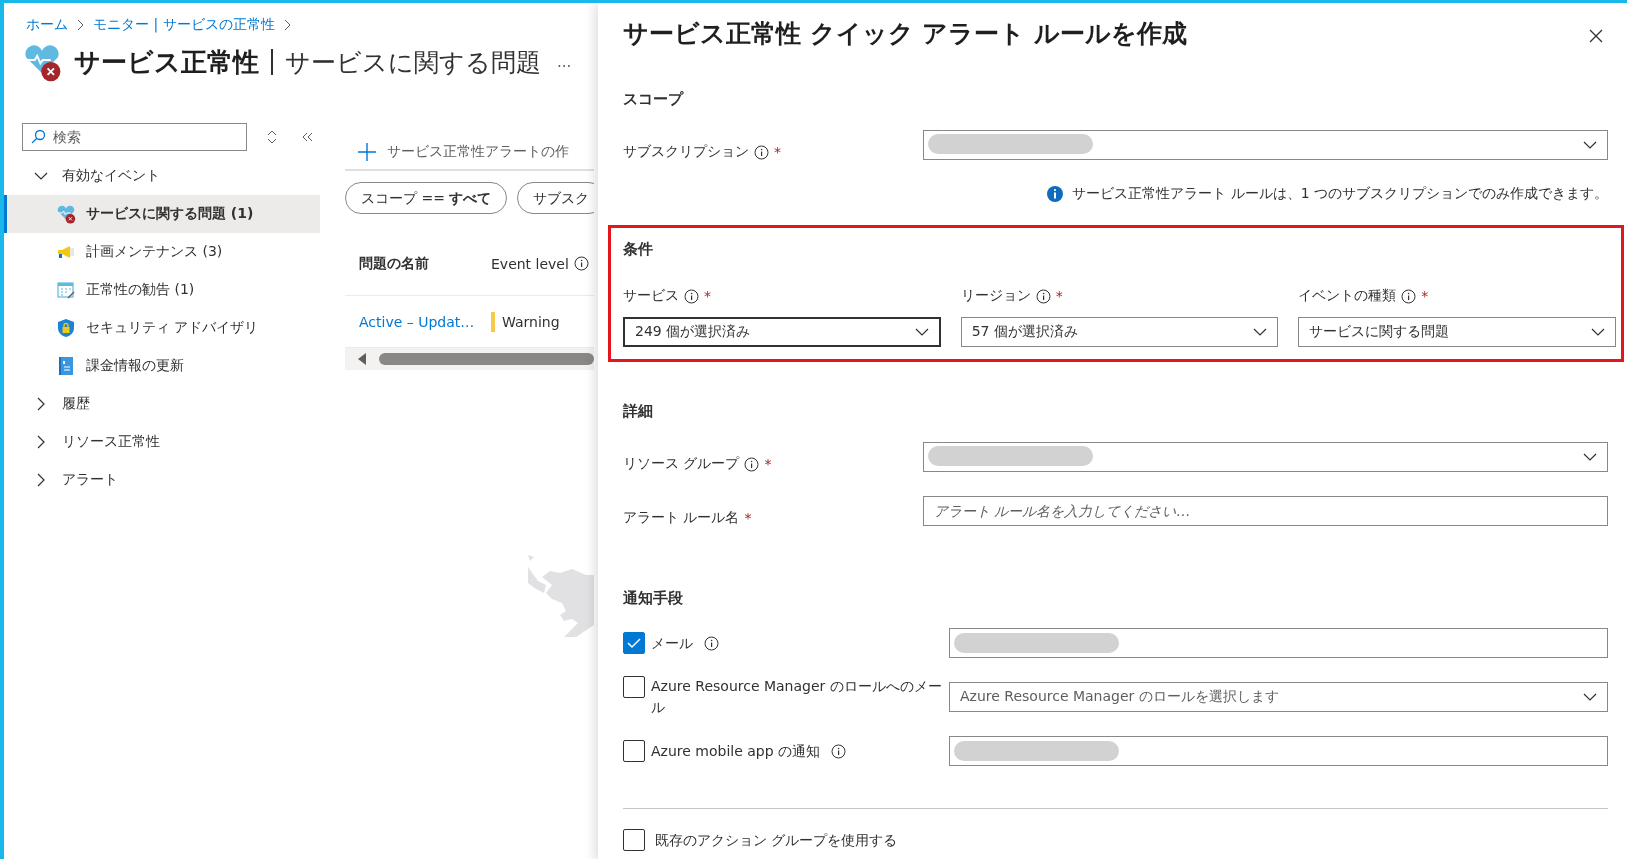 Image resolution: width=1627 pixels, height=859 pixels. I want to click on checkbox-label: メール, so click(672, 643).